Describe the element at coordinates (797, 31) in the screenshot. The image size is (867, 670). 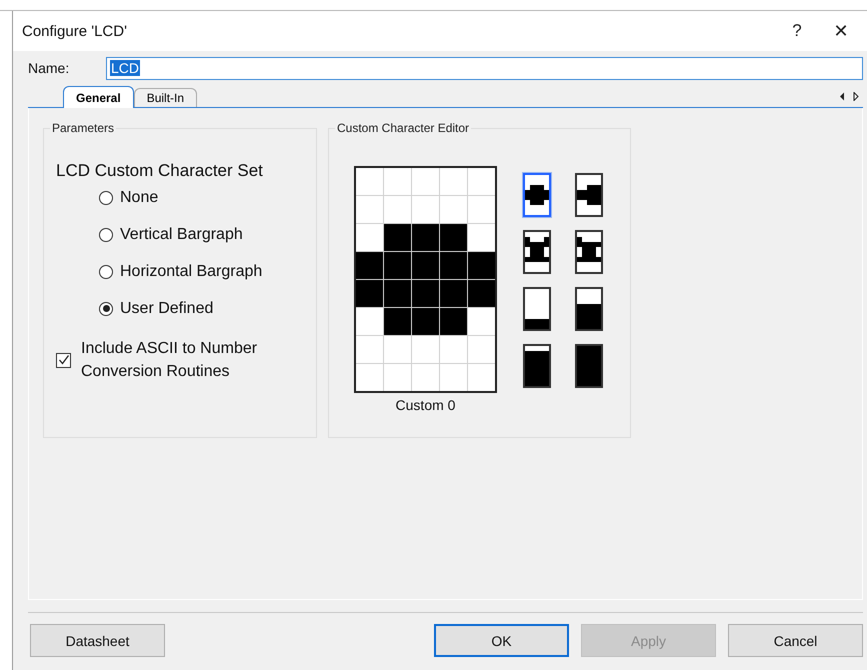
I see `help-button: ?` at that location.